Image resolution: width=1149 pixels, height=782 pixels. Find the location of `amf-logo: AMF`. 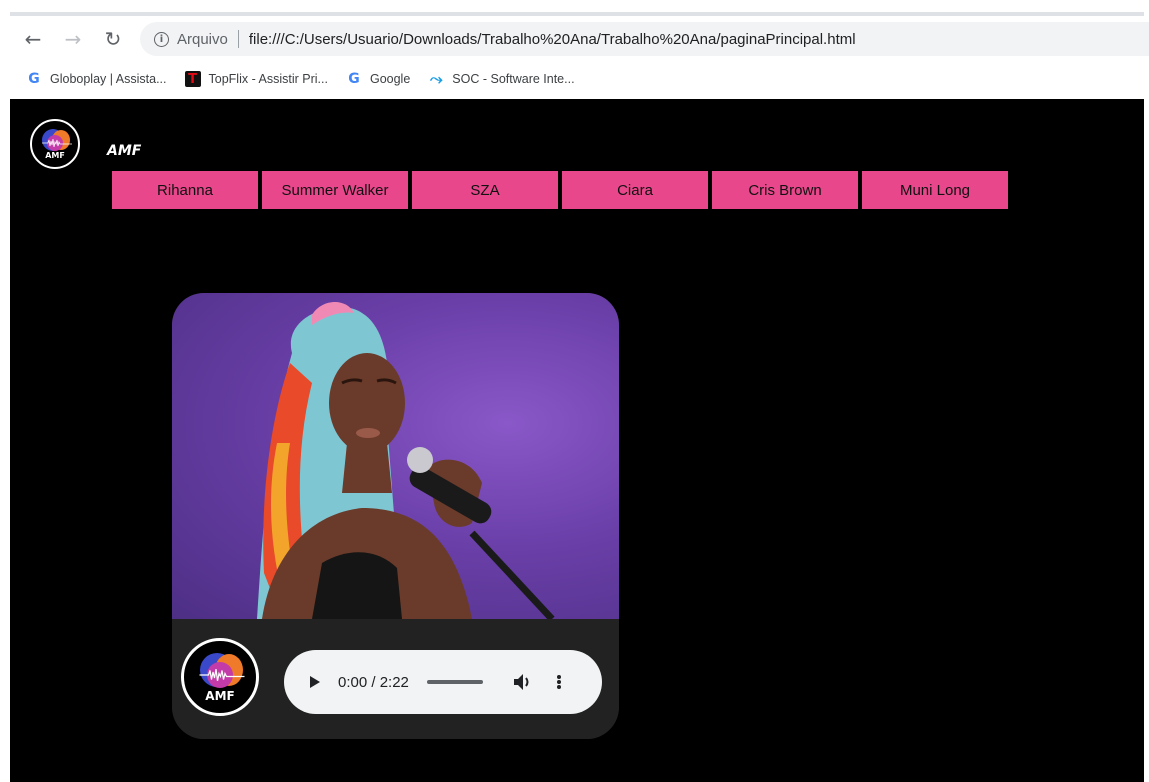

amf-logo: AMF is located at coordinates (55, 144).